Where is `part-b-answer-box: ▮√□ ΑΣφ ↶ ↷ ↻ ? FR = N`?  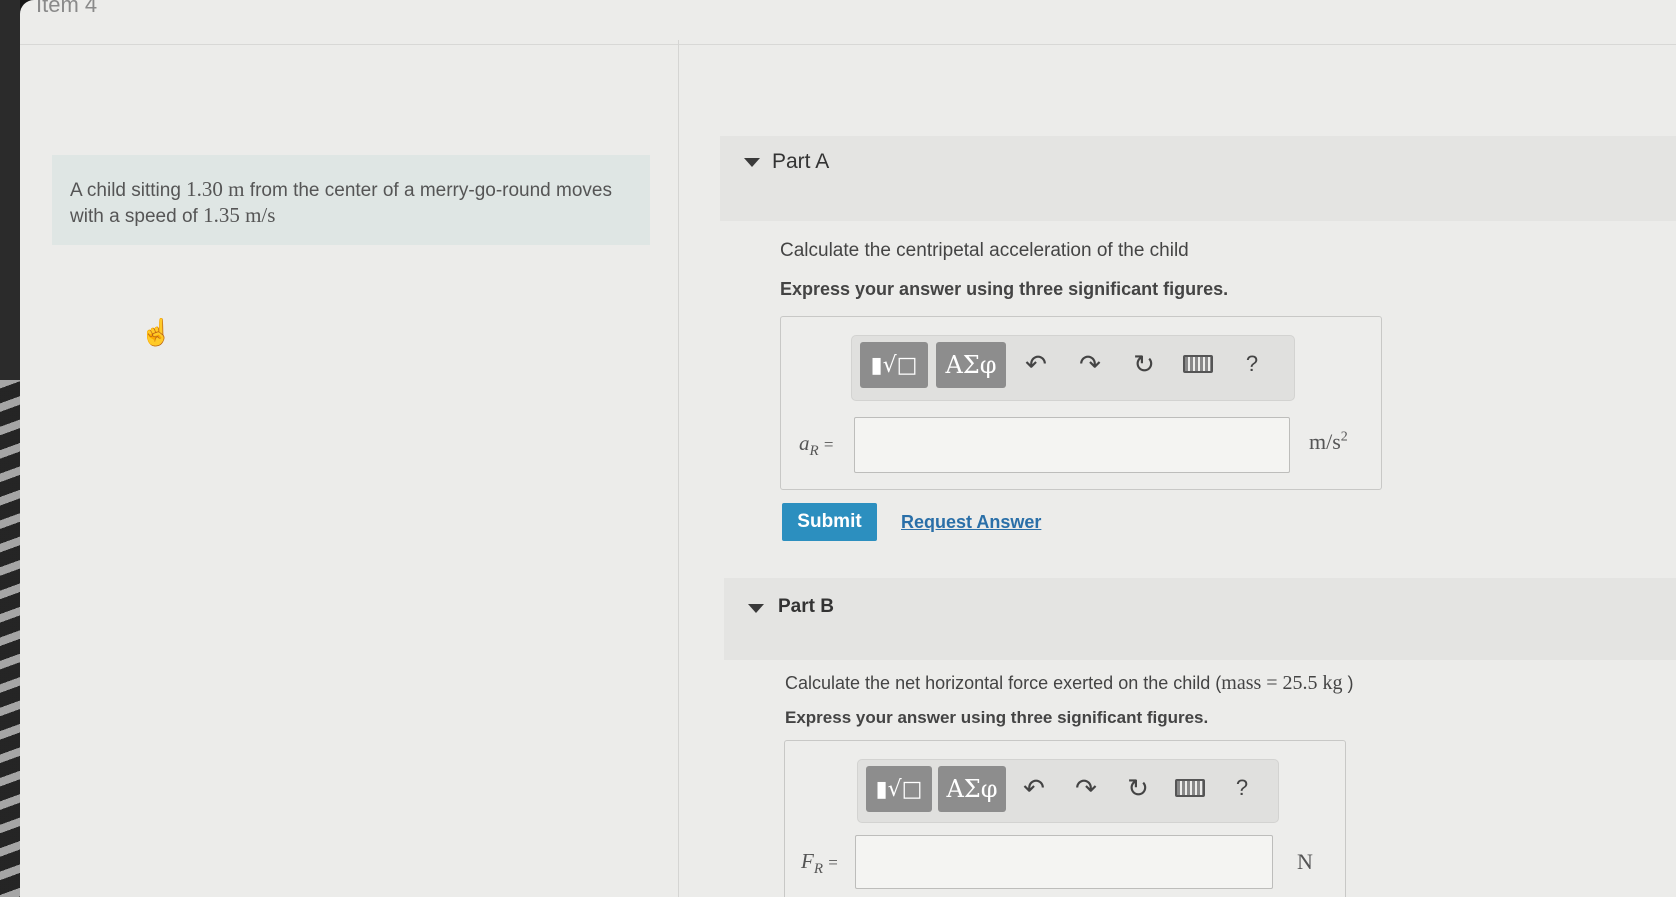 part-b-answer-box: ▮√□ ΑΣφ ↶ ↷ ↻ ? FR = N is located at coordinates (1065, 818).